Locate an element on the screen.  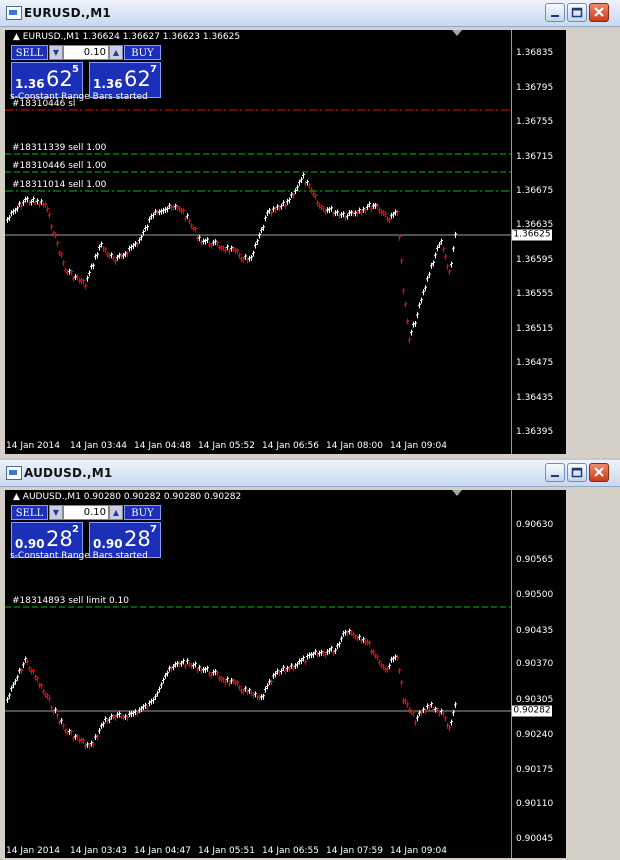
y-tick-label: 0.90370 is located at coordinates (535, 664).